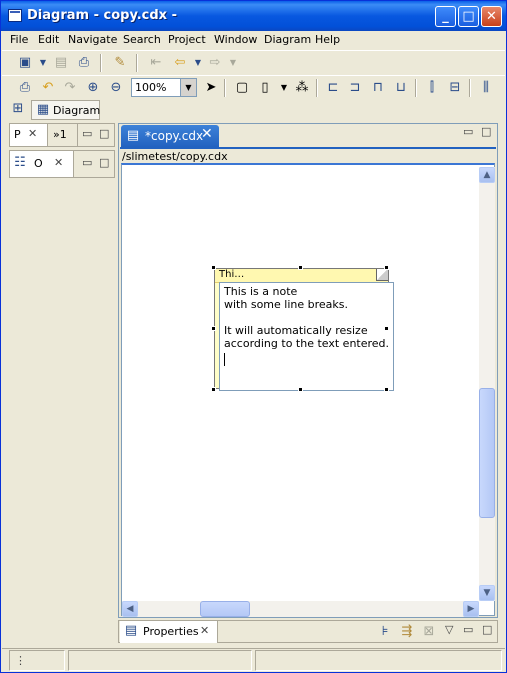  I want to click on tab-outline: ☷ O ✕, so click(42, 164).